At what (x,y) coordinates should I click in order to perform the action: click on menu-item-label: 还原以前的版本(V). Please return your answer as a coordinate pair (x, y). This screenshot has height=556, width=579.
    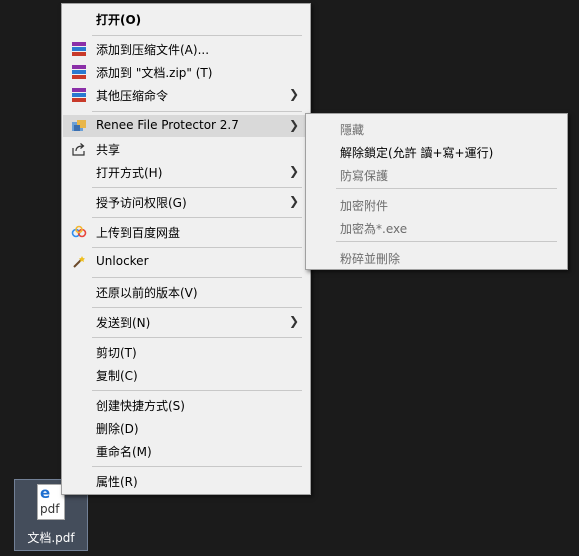
    Looking at the image, I should click on (147, 293).